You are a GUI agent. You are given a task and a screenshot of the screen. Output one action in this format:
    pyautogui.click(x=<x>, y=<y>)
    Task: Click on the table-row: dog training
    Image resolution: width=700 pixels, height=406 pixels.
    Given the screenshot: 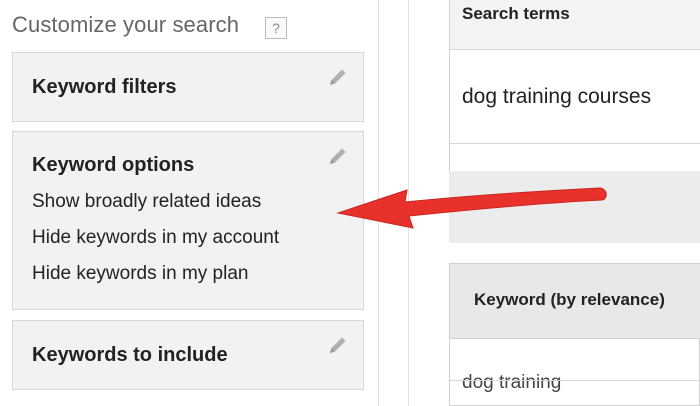 What is the action you would take?
    pyautogui.click(x=511, y=383)
    